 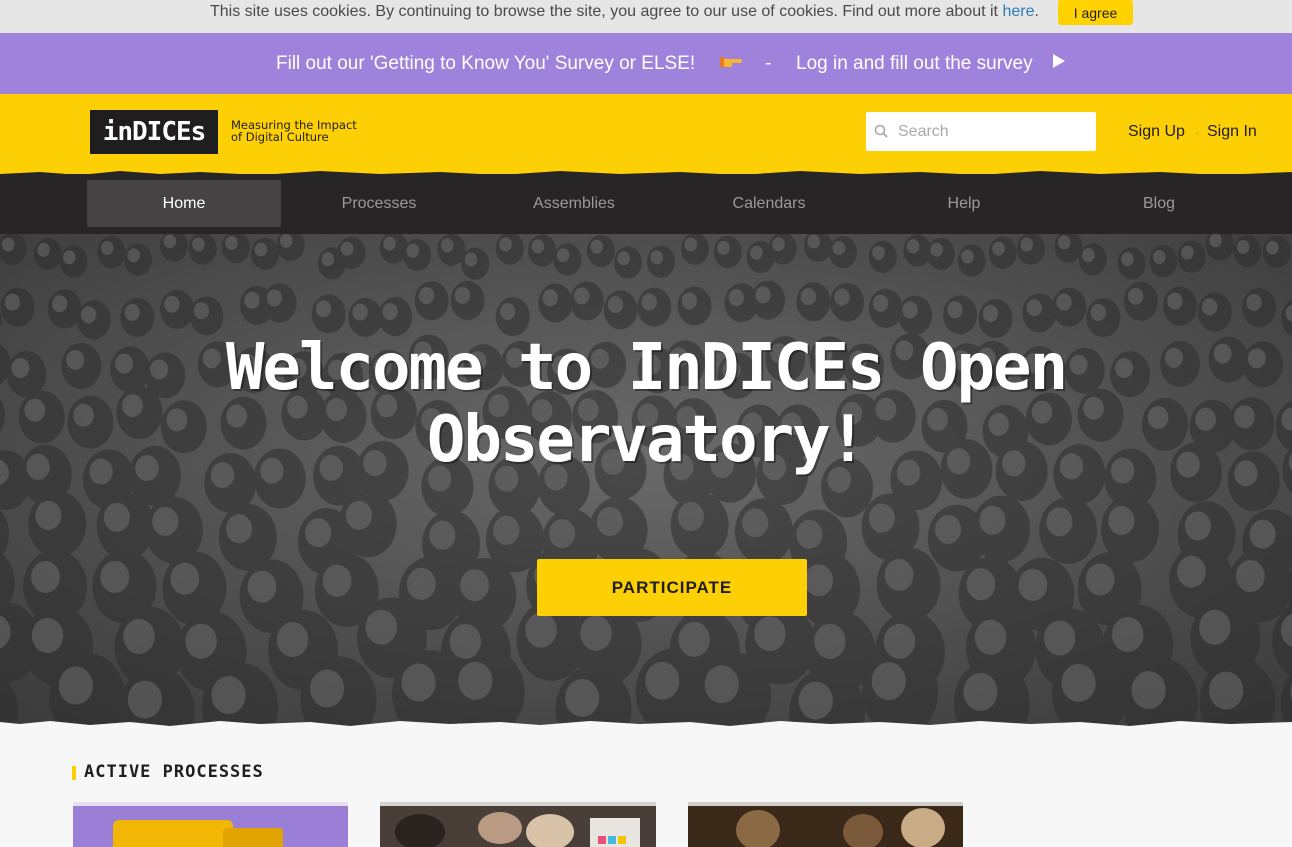 What do you see at coordinates (280, 137) in the screenshot?
I see `logo-tagline-line2: of Digital Culture` at bounding box center [280, 137].